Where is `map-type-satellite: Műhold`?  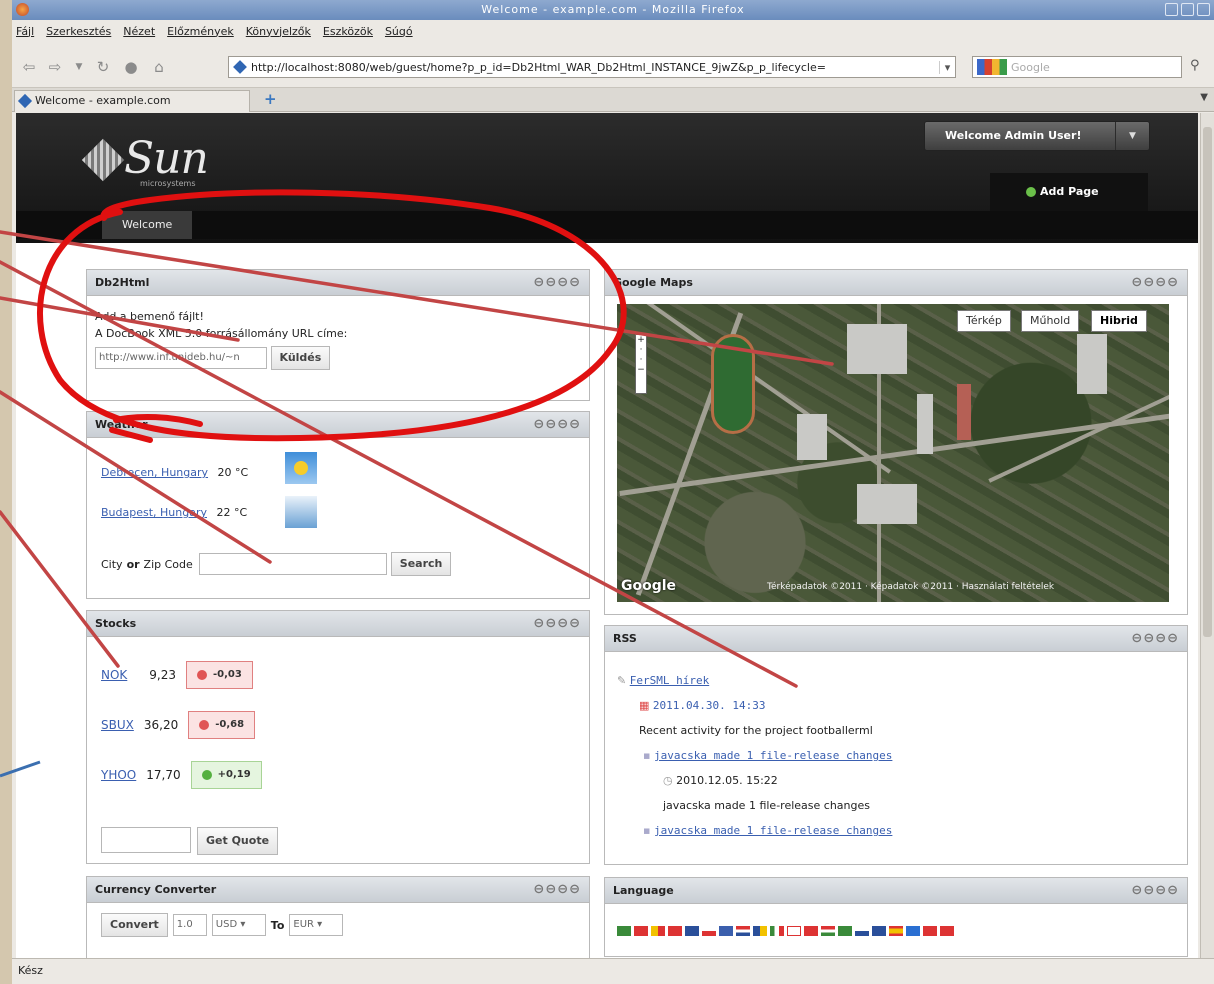 map-type-satellite: Műhold is located at coordinates (1050, 321).